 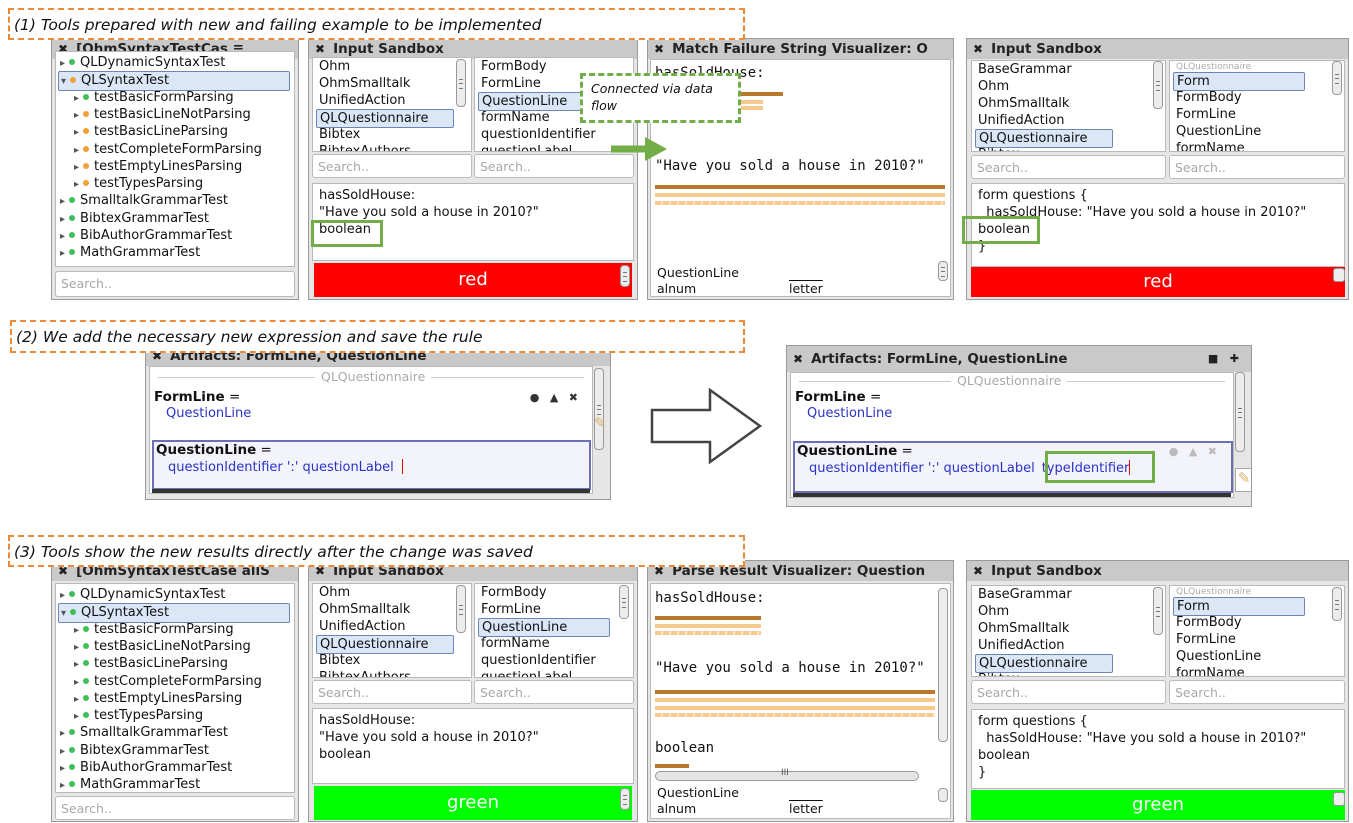 I want to click on maximize-icon: ■, so click(x=1213, y=358).